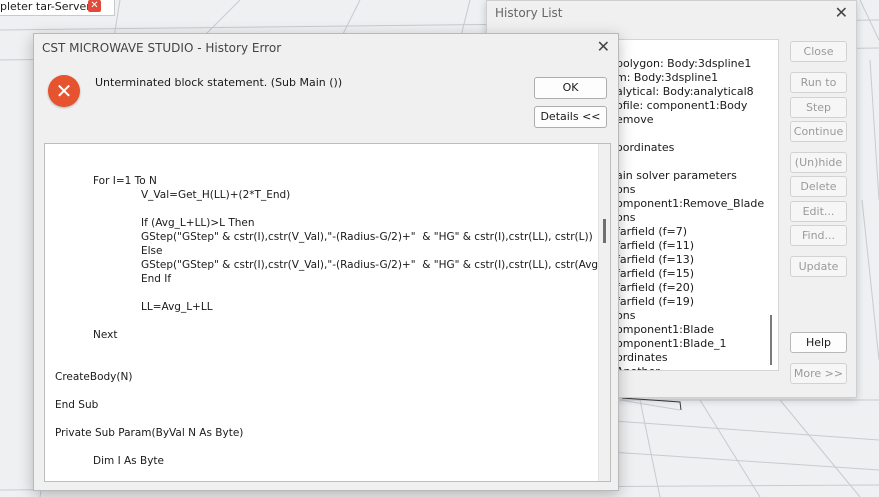 This screenshot has width=879, height=497. What do you see at coordinates (635, 120) in the screenshot?
I see `list-item: emove` at bounding box center [635, 120].